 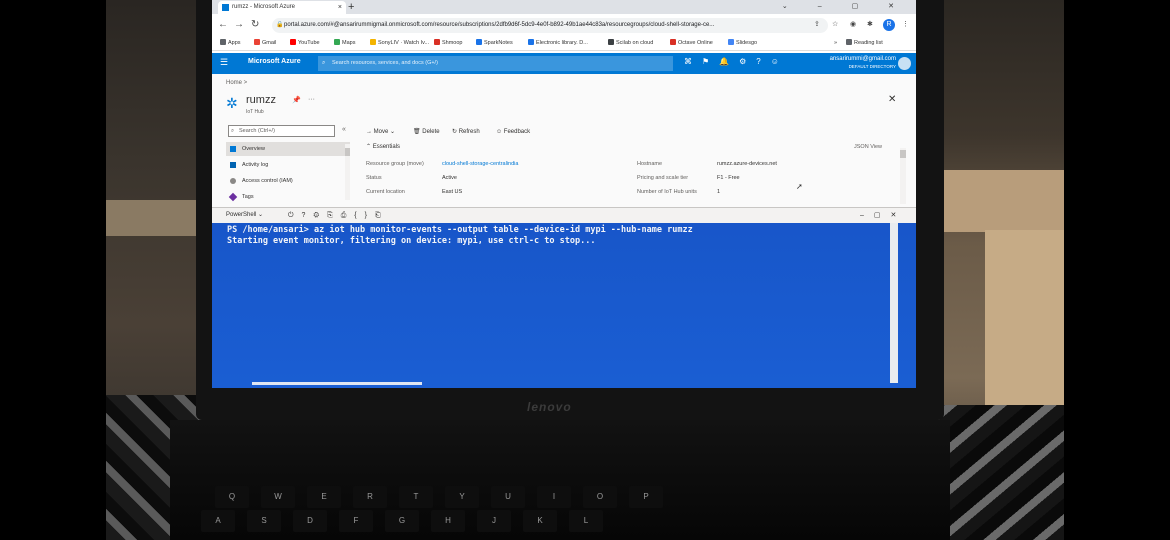 What do you see at coordinates (862, 59) in the screenshot?
I see `user-email: ansarirummi@gmail.com` at bounding box center [862, 59].